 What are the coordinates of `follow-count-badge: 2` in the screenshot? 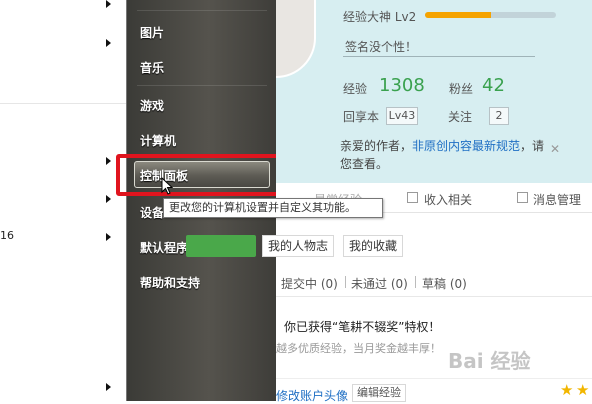 It's located at (499, 116).